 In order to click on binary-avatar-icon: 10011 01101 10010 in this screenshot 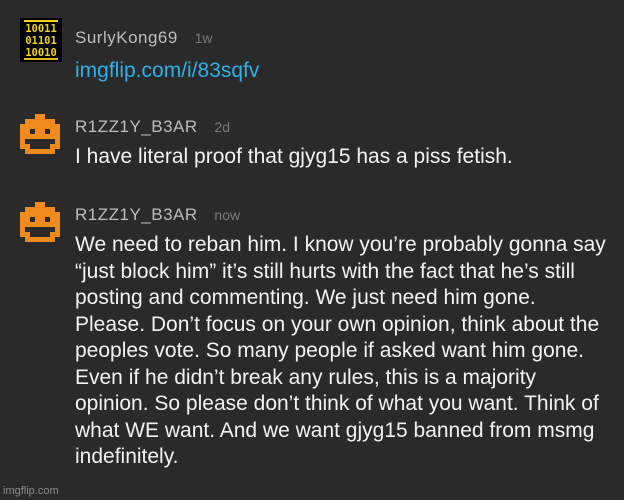, I will do `click(41, 40)`.